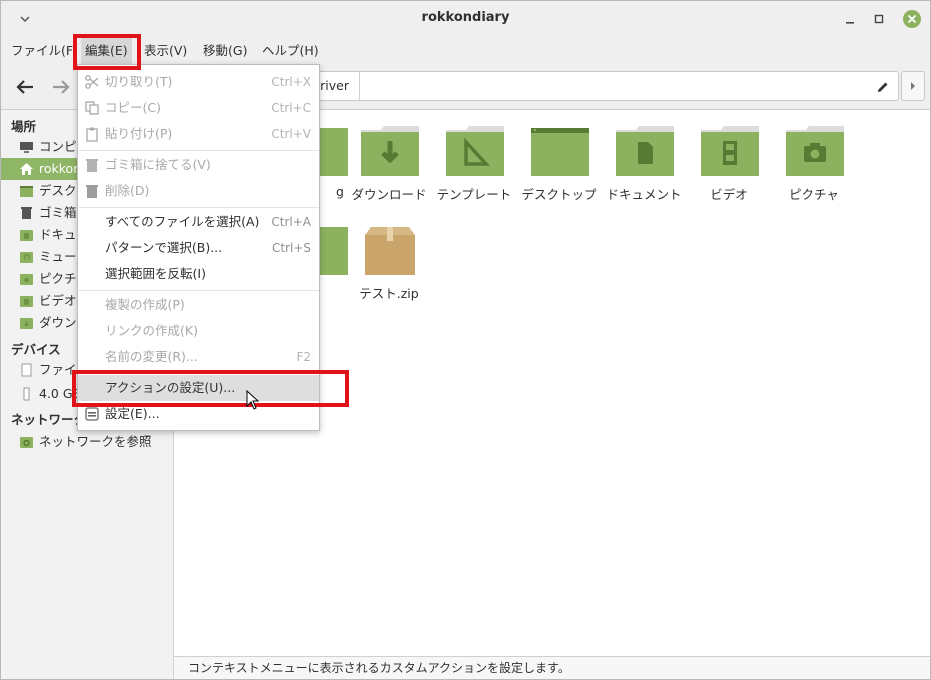 This screenshot has width=931, height=680. I want to click on menu-item-cut: 切り取り(T) Ctrl+X, so click(198, 82).